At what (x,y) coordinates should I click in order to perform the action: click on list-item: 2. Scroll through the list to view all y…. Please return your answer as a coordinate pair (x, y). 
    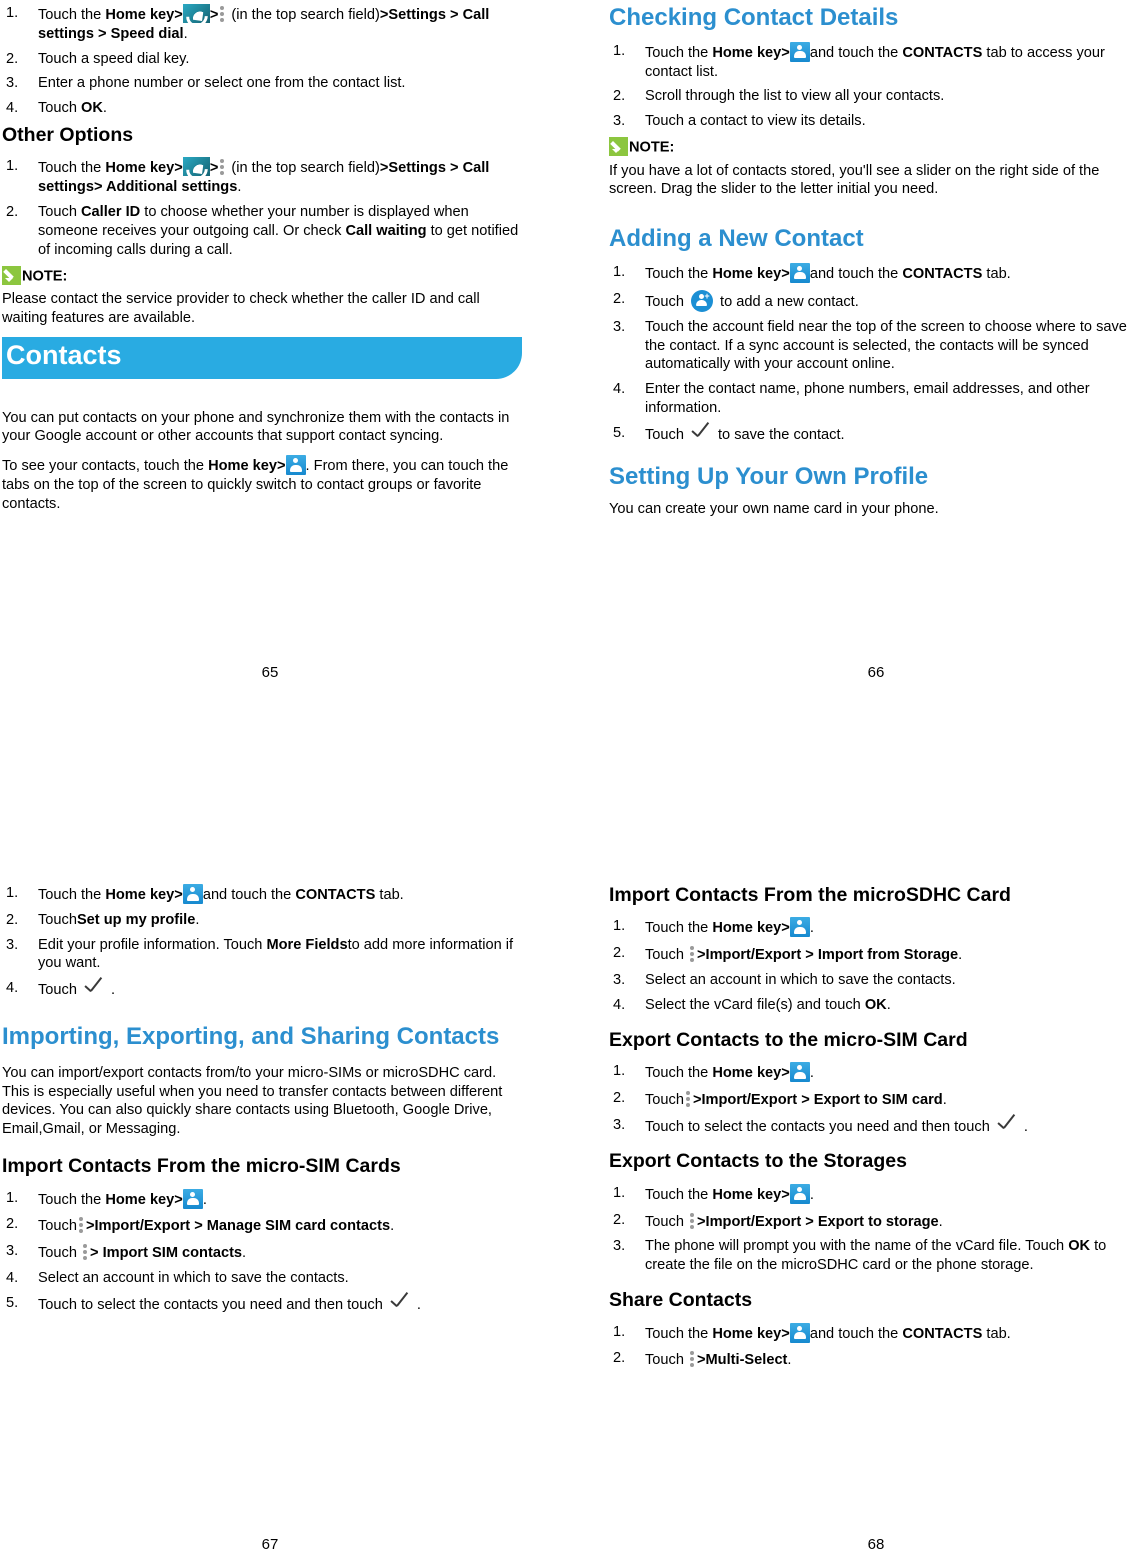
    Looking at the image, I should click on (870, 96).